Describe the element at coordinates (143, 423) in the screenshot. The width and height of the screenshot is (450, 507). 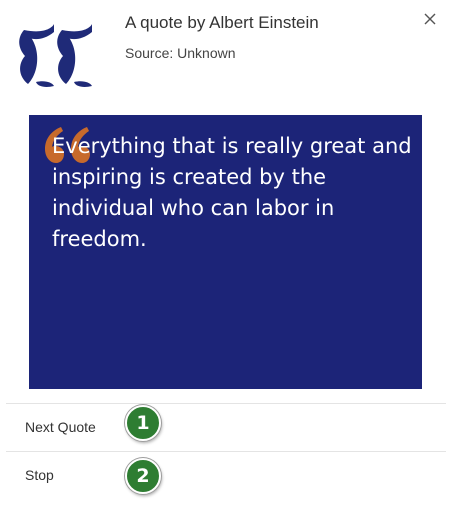
I see `step-badge-1: 1` at that location.